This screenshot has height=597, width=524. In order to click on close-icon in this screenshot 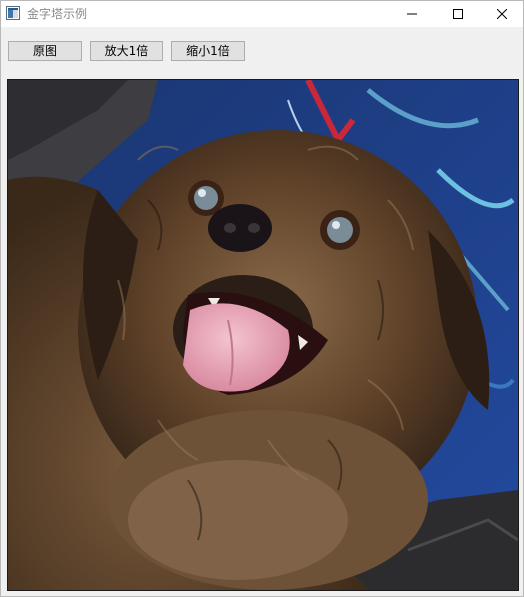, I will do `click(502, 14)`.